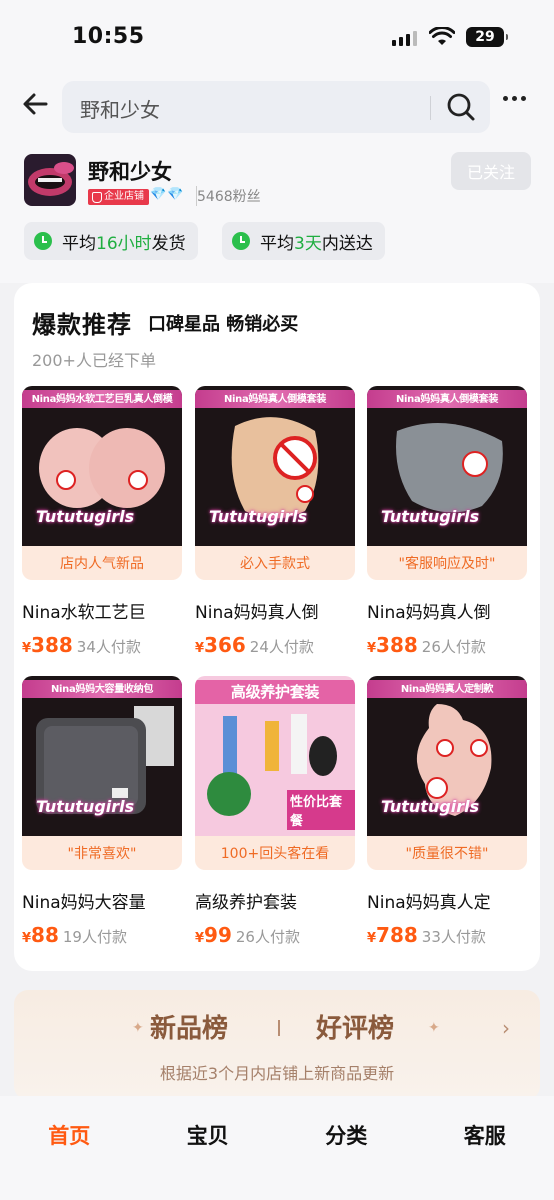 Image resolution: width=554 pixels, height=1200 pixels. I want to click on wifi-icon, so click(442, 36).